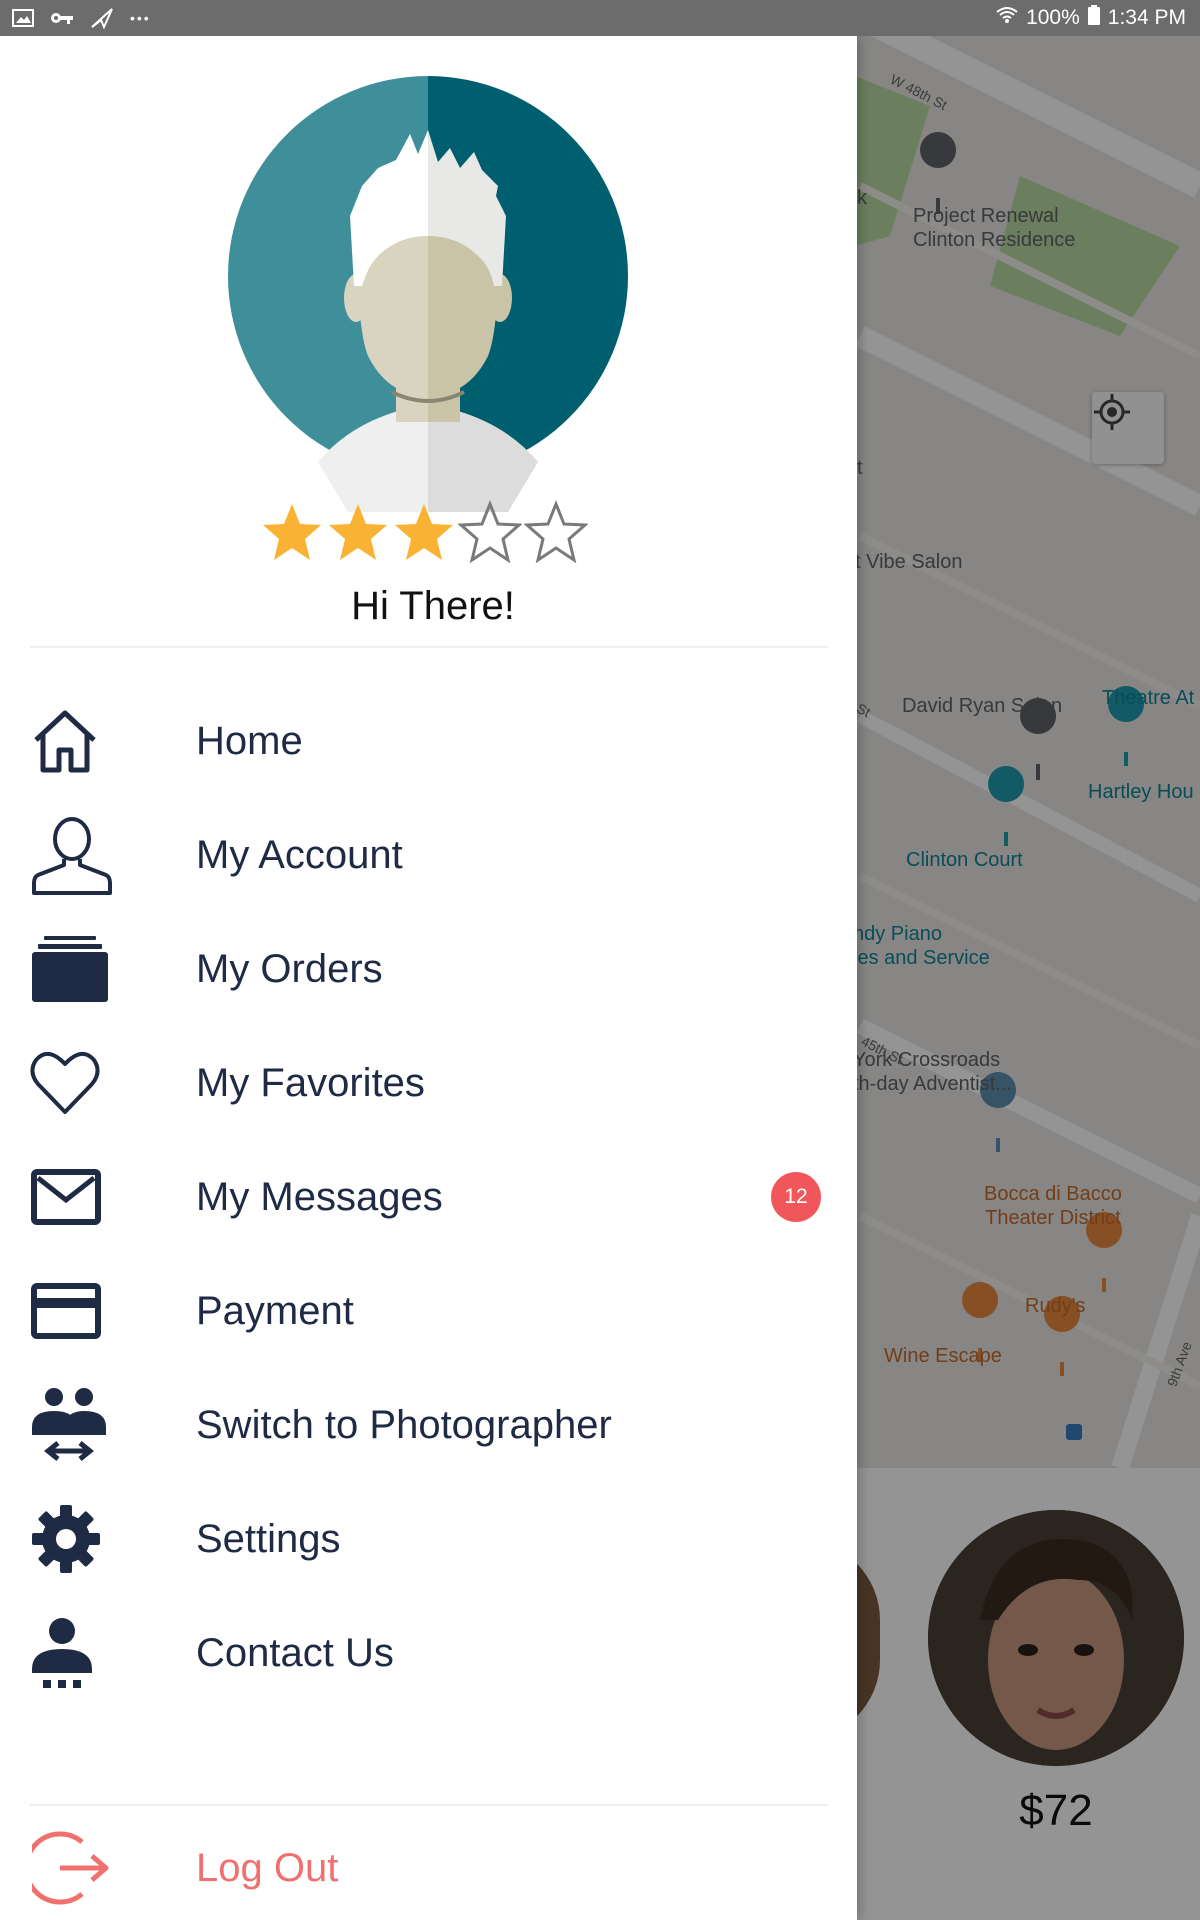 This screenshot has width=1200, height=1920. I want to click on battery-percent: 100%, so click(1053, 17).